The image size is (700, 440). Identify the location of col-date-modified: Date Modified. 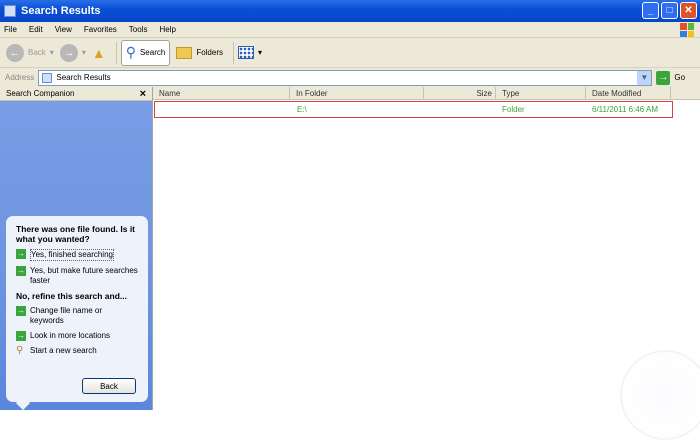
(628, 93).